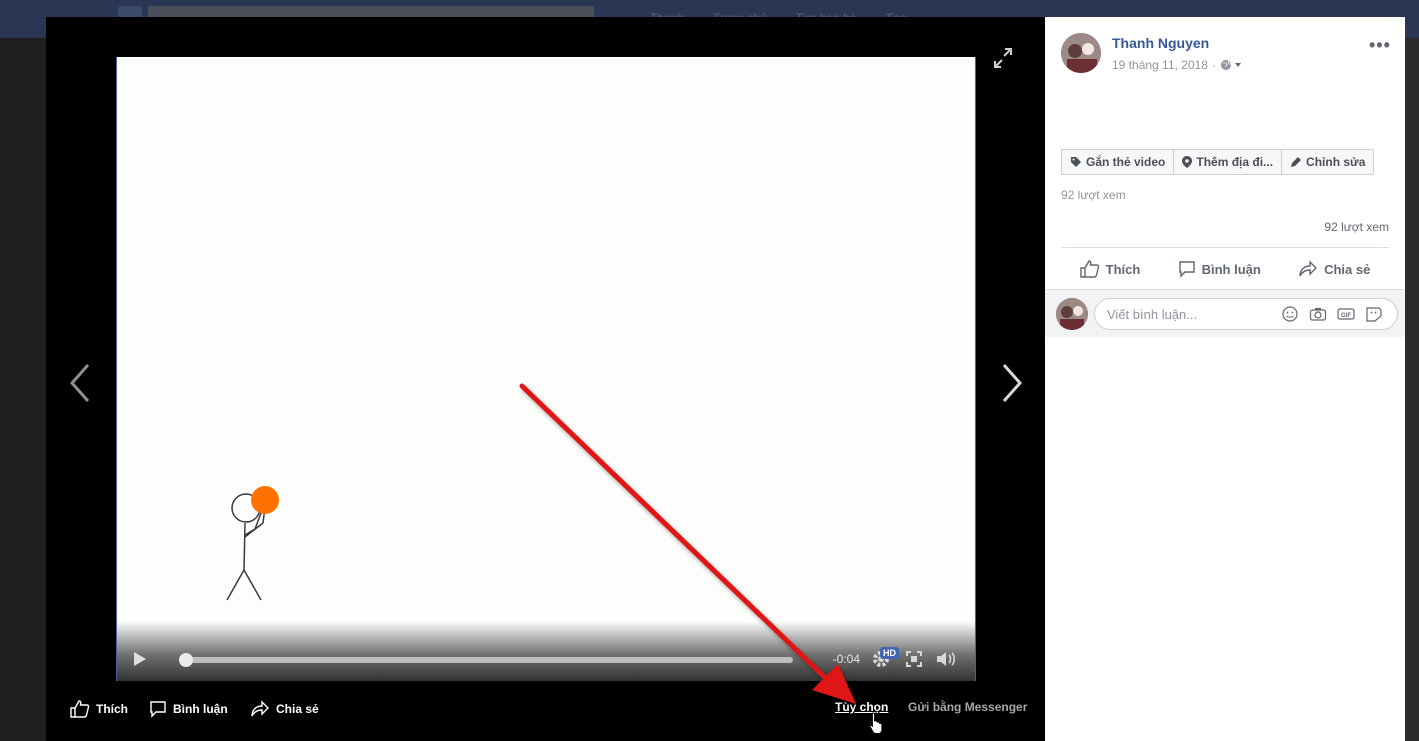 The height and width of the screenshot is (741, 1419). I want to click on post-tag-buttons: Gắn thẻ video Thêm địa đi... Chỉnh sửa, so click(1218, 162).